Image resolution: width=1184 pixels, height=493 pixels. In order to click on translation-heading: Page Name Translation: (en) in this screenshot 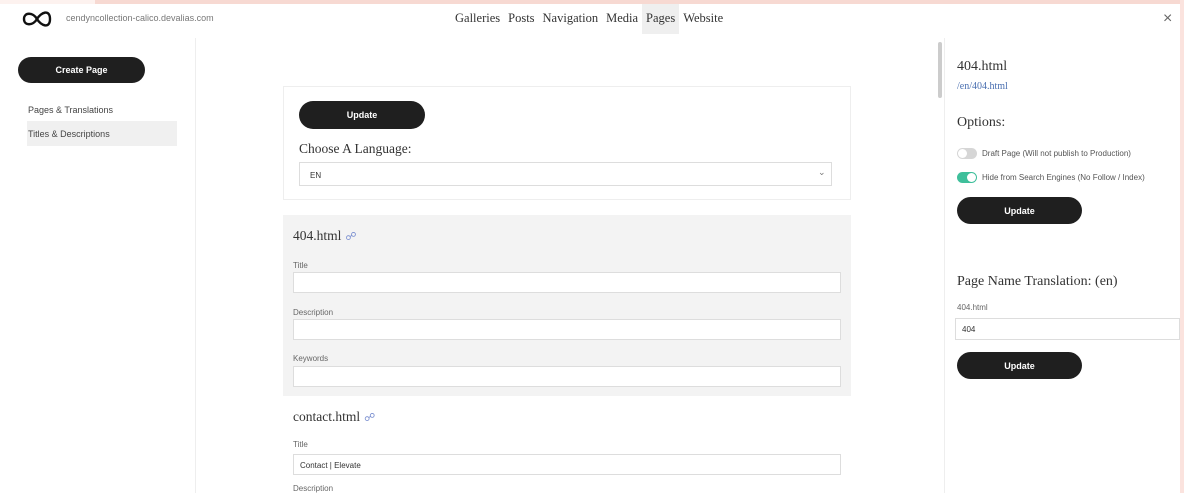, I will do `click(1037, 281)`.